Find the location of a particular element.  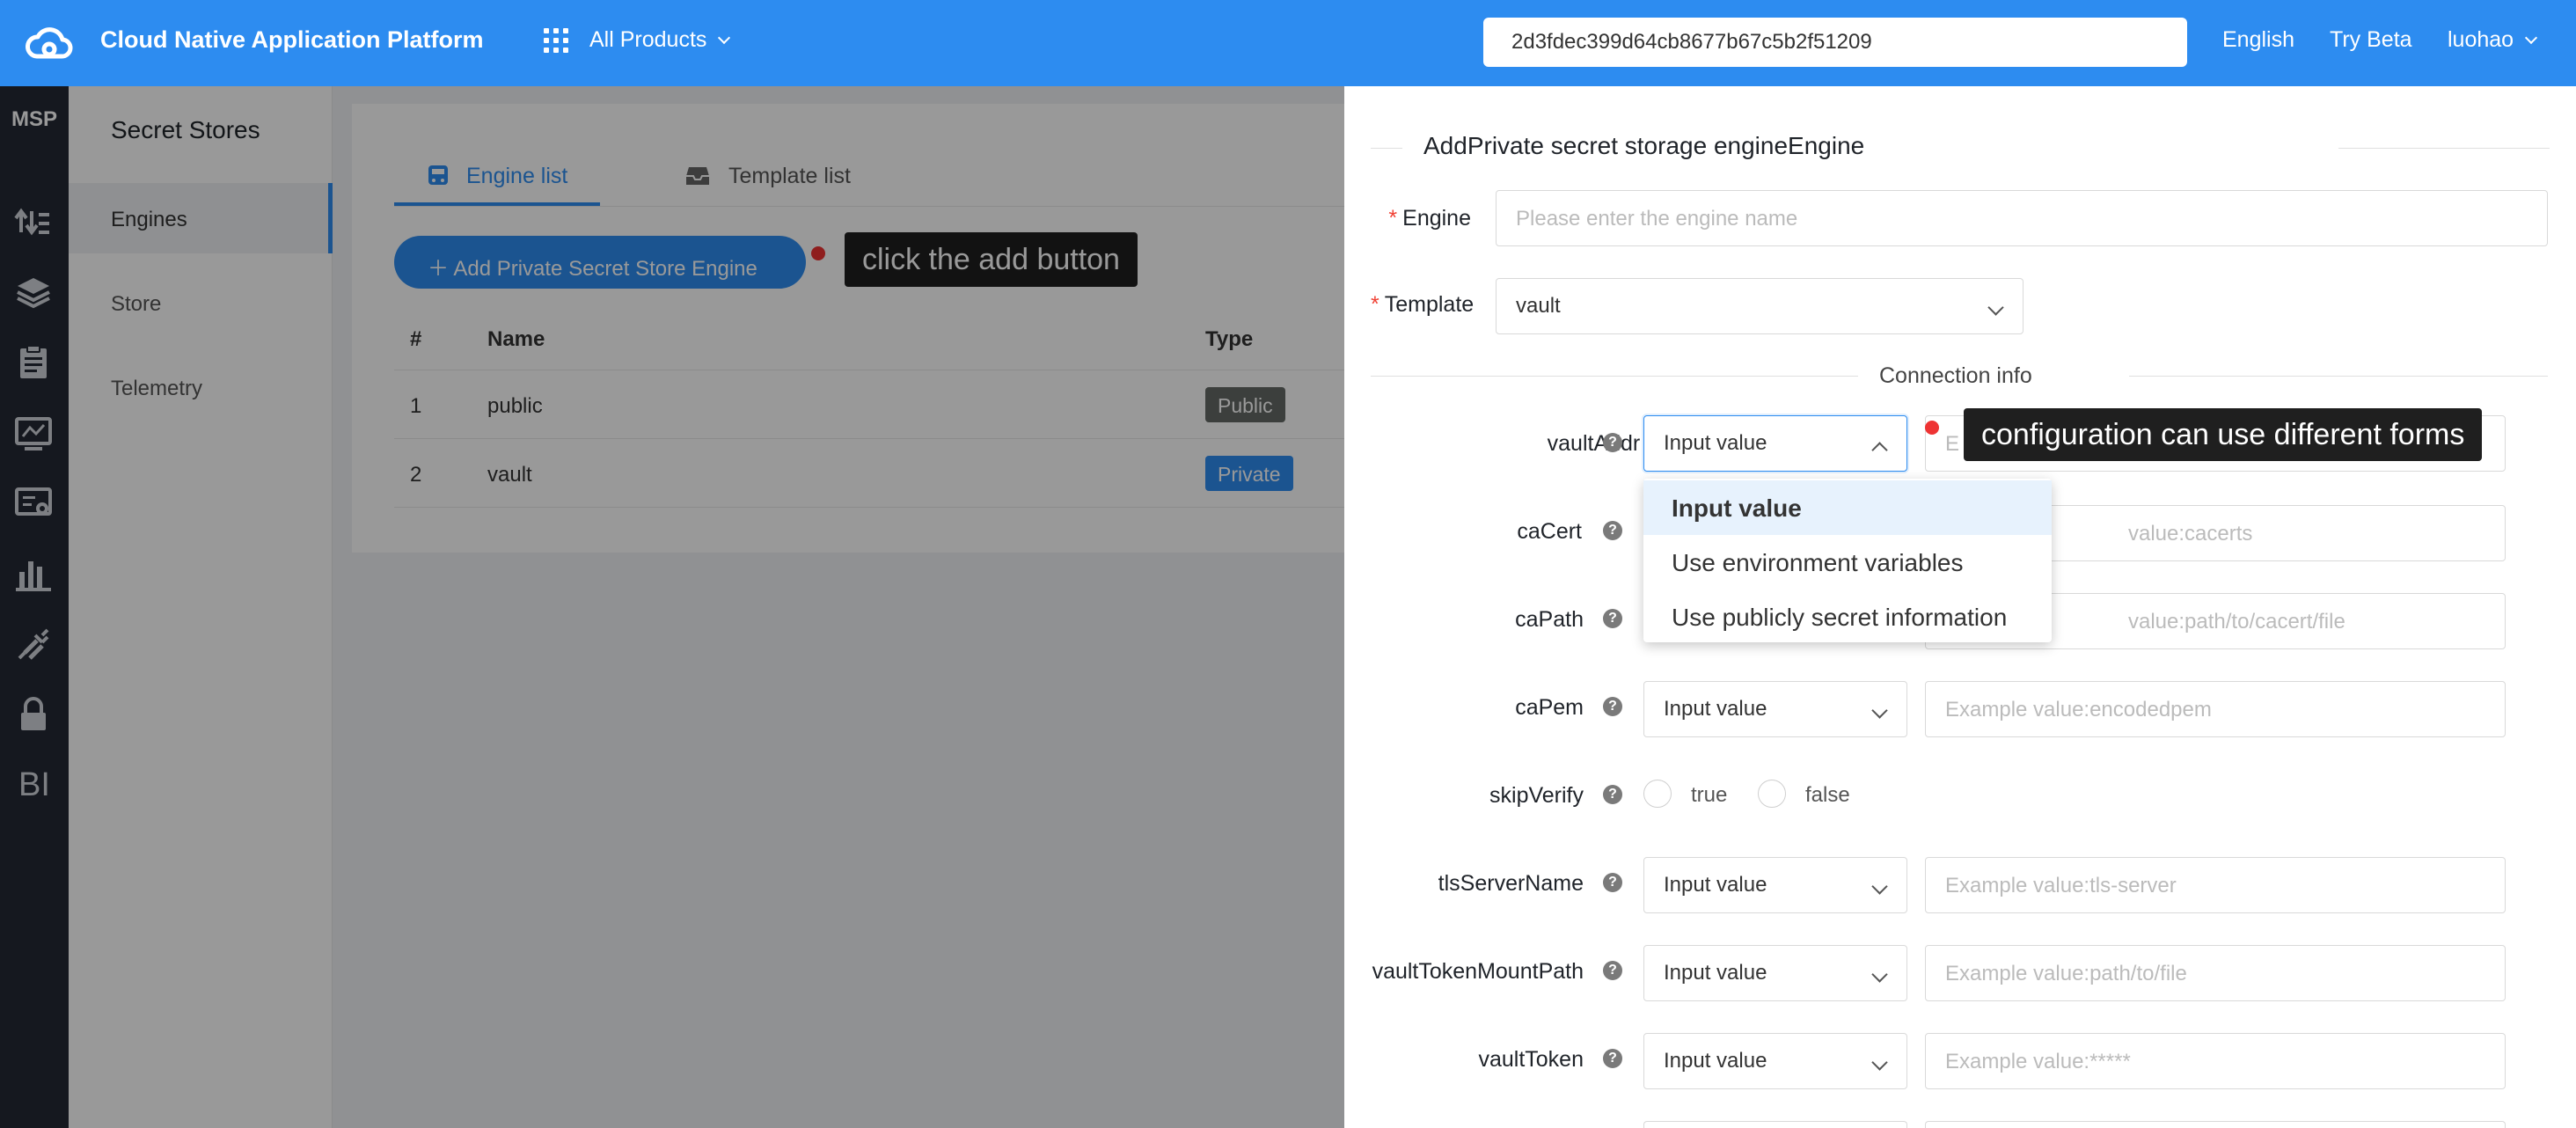

app-title: Cloud Native Application Platform is located at coordinates (292, 39).